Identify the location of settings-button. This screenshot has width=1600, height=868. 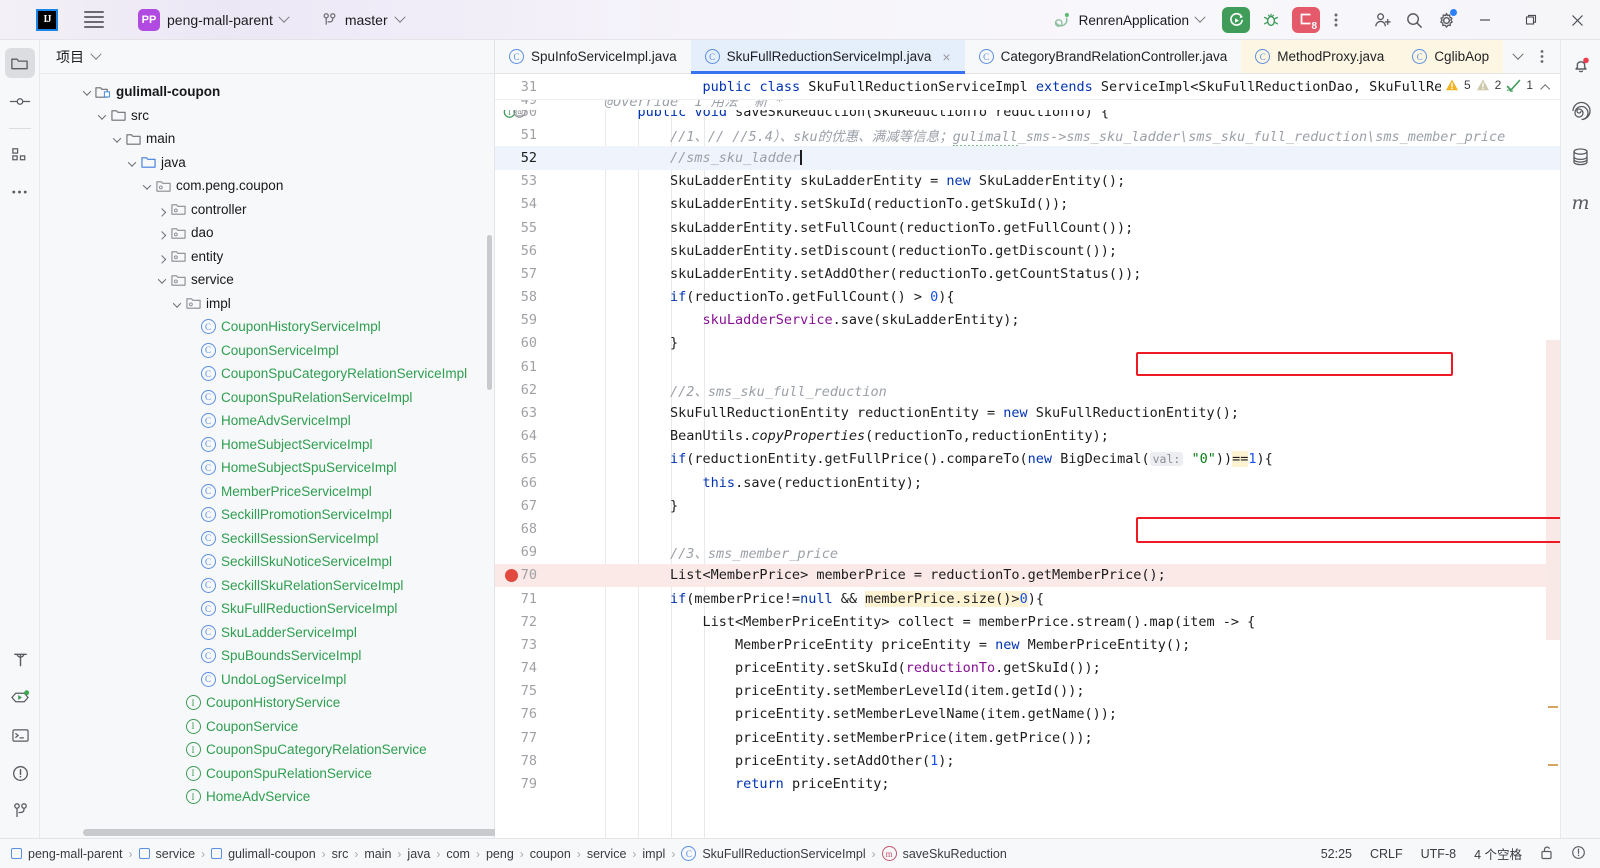
(1446, 20).